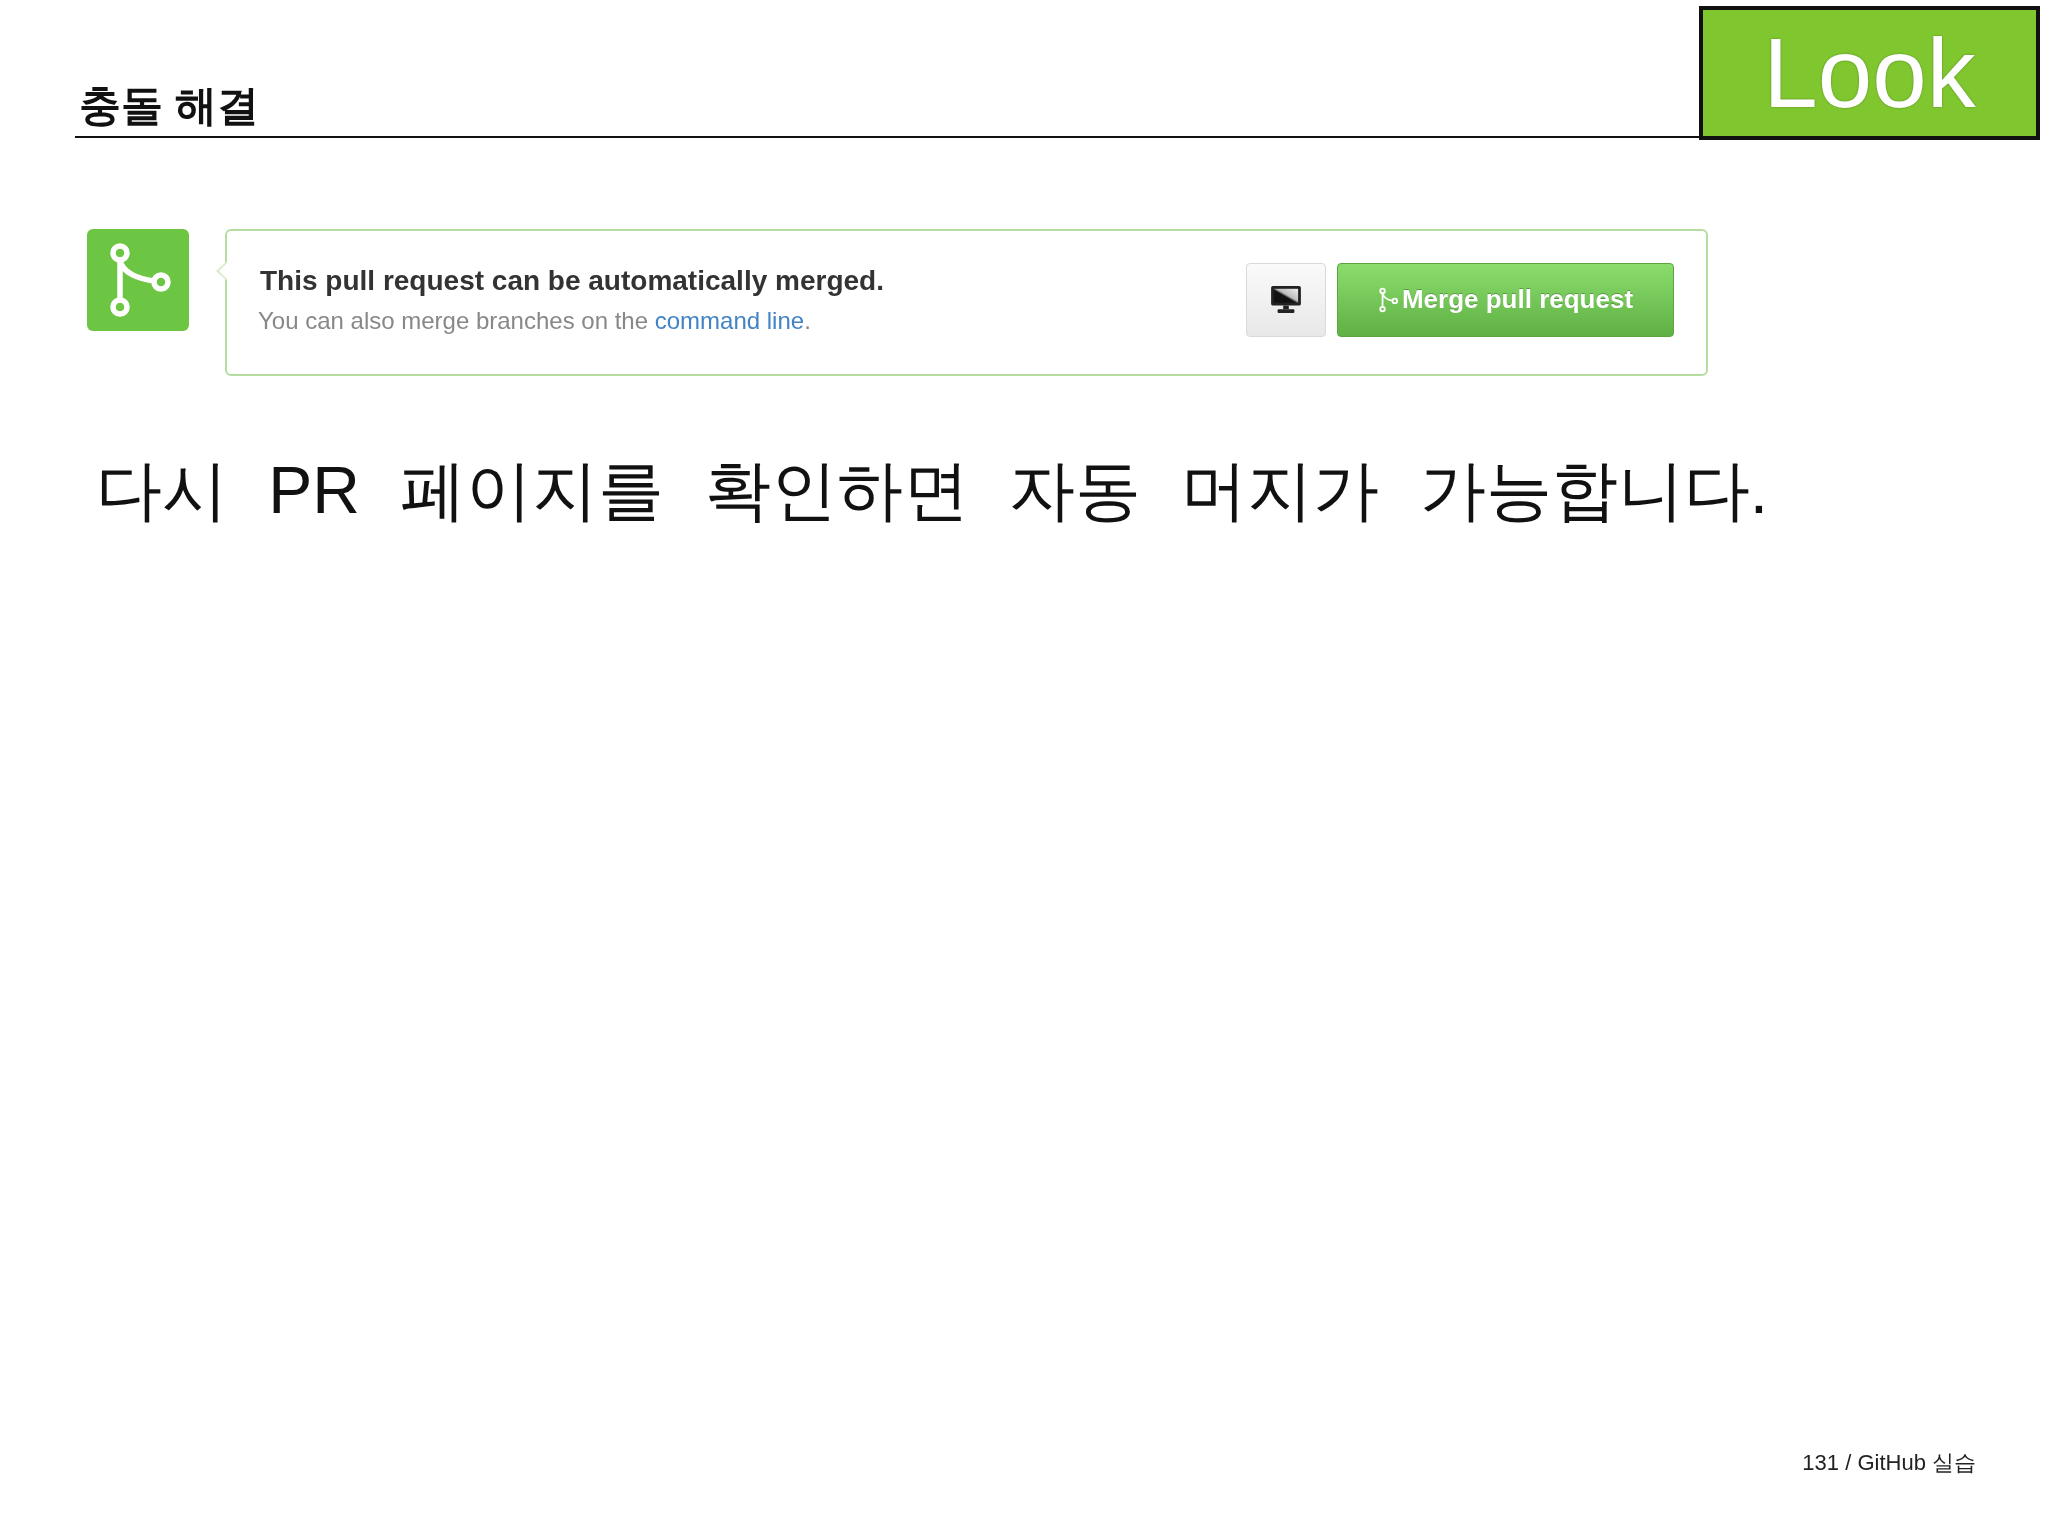  Describe the element at coordinates (535, 321) in the screenshot. I see `merge-hint: You can also merge branches on the command line.` at that location.